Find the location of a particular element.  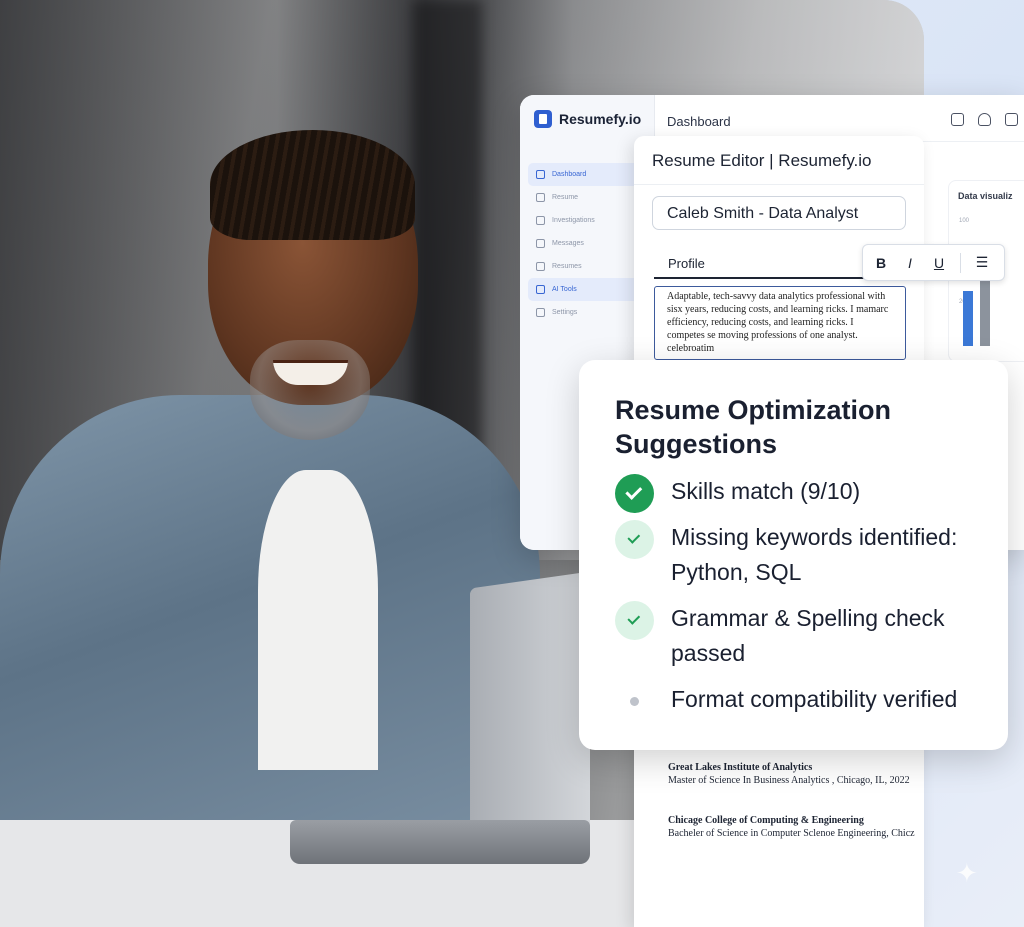

bell-icon is located at coordinates (984, 119).